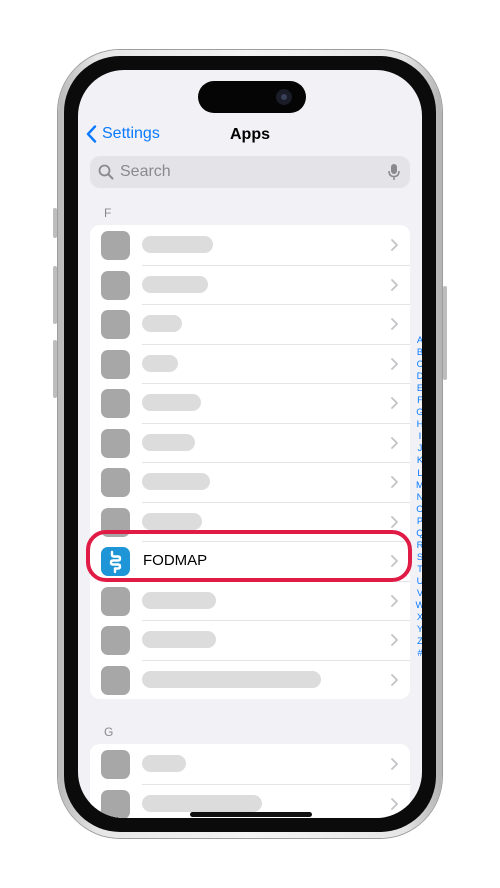  Describe the element at coordinates (418, 630) in the screenshot. I see `index-letter: Y` at that location.